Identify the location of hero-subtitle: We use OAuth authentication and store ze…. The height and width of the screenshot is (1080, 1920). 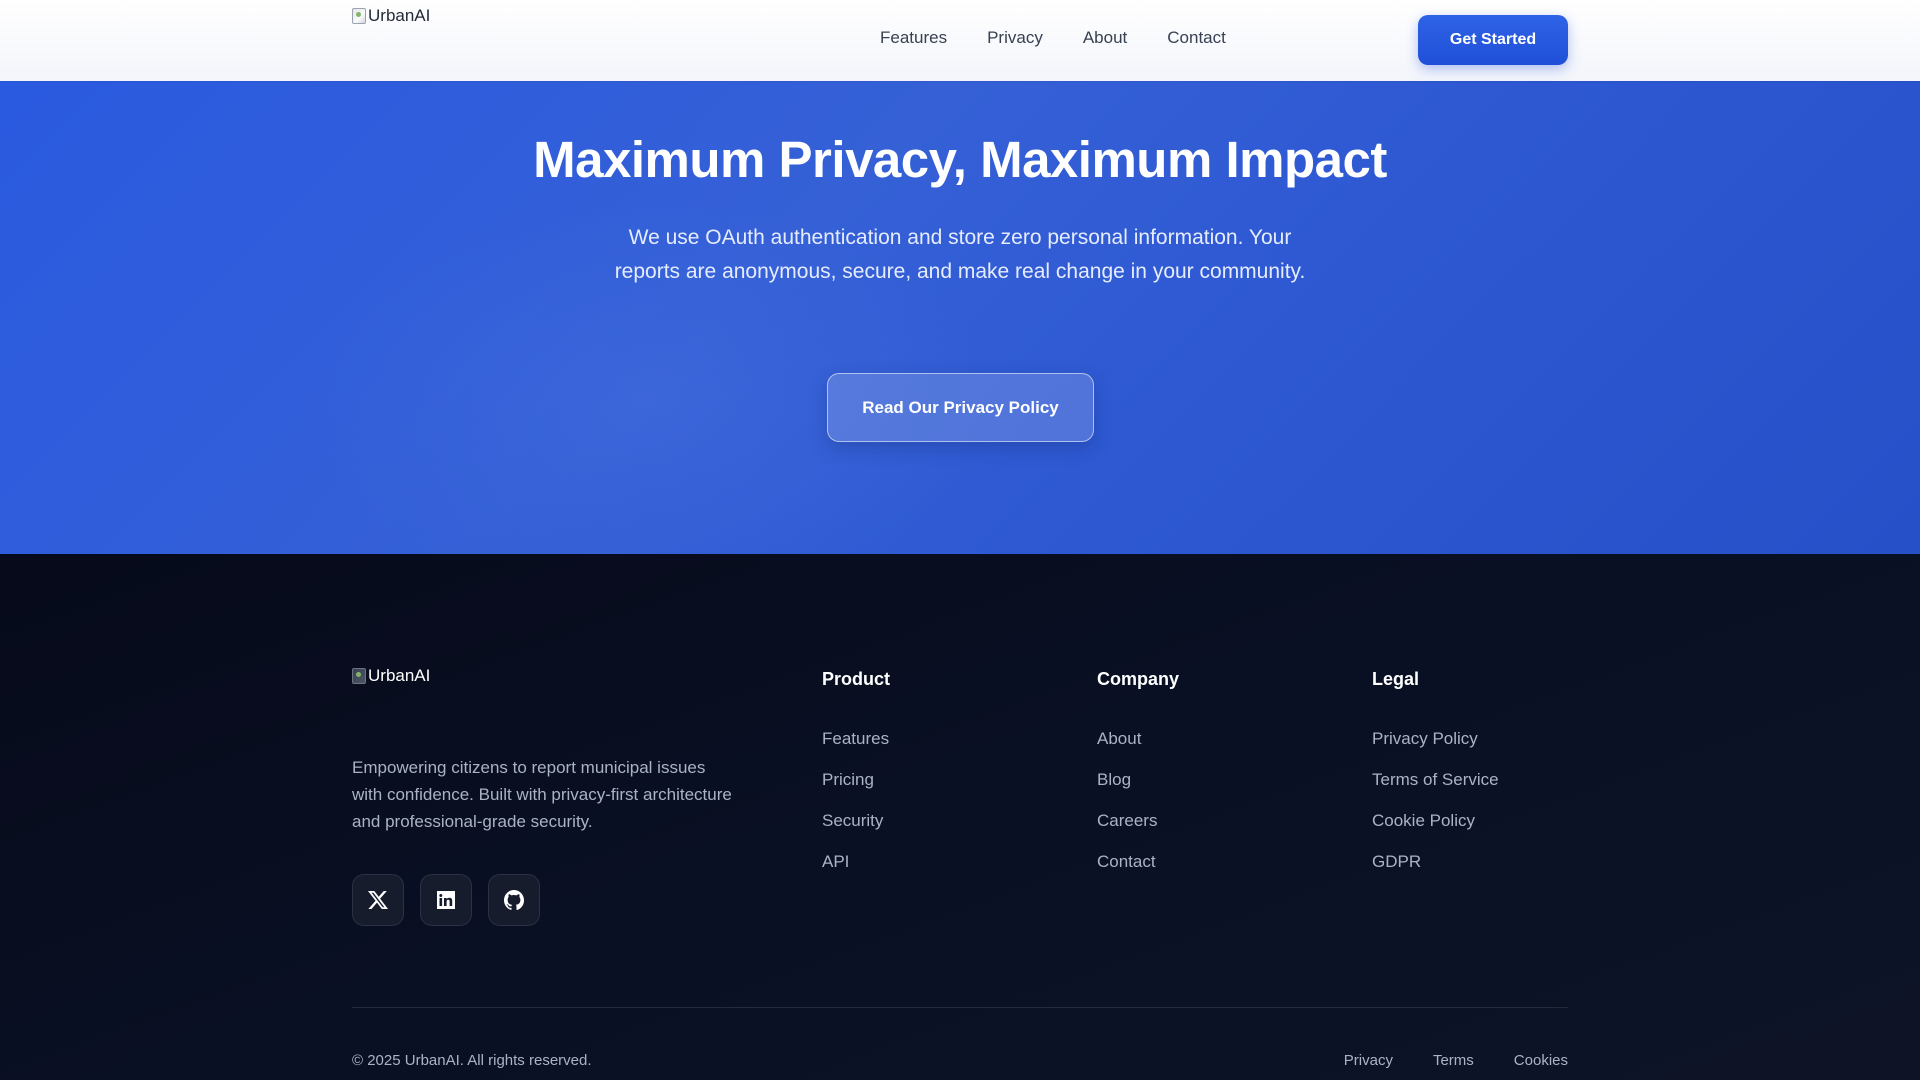
(960, 254).